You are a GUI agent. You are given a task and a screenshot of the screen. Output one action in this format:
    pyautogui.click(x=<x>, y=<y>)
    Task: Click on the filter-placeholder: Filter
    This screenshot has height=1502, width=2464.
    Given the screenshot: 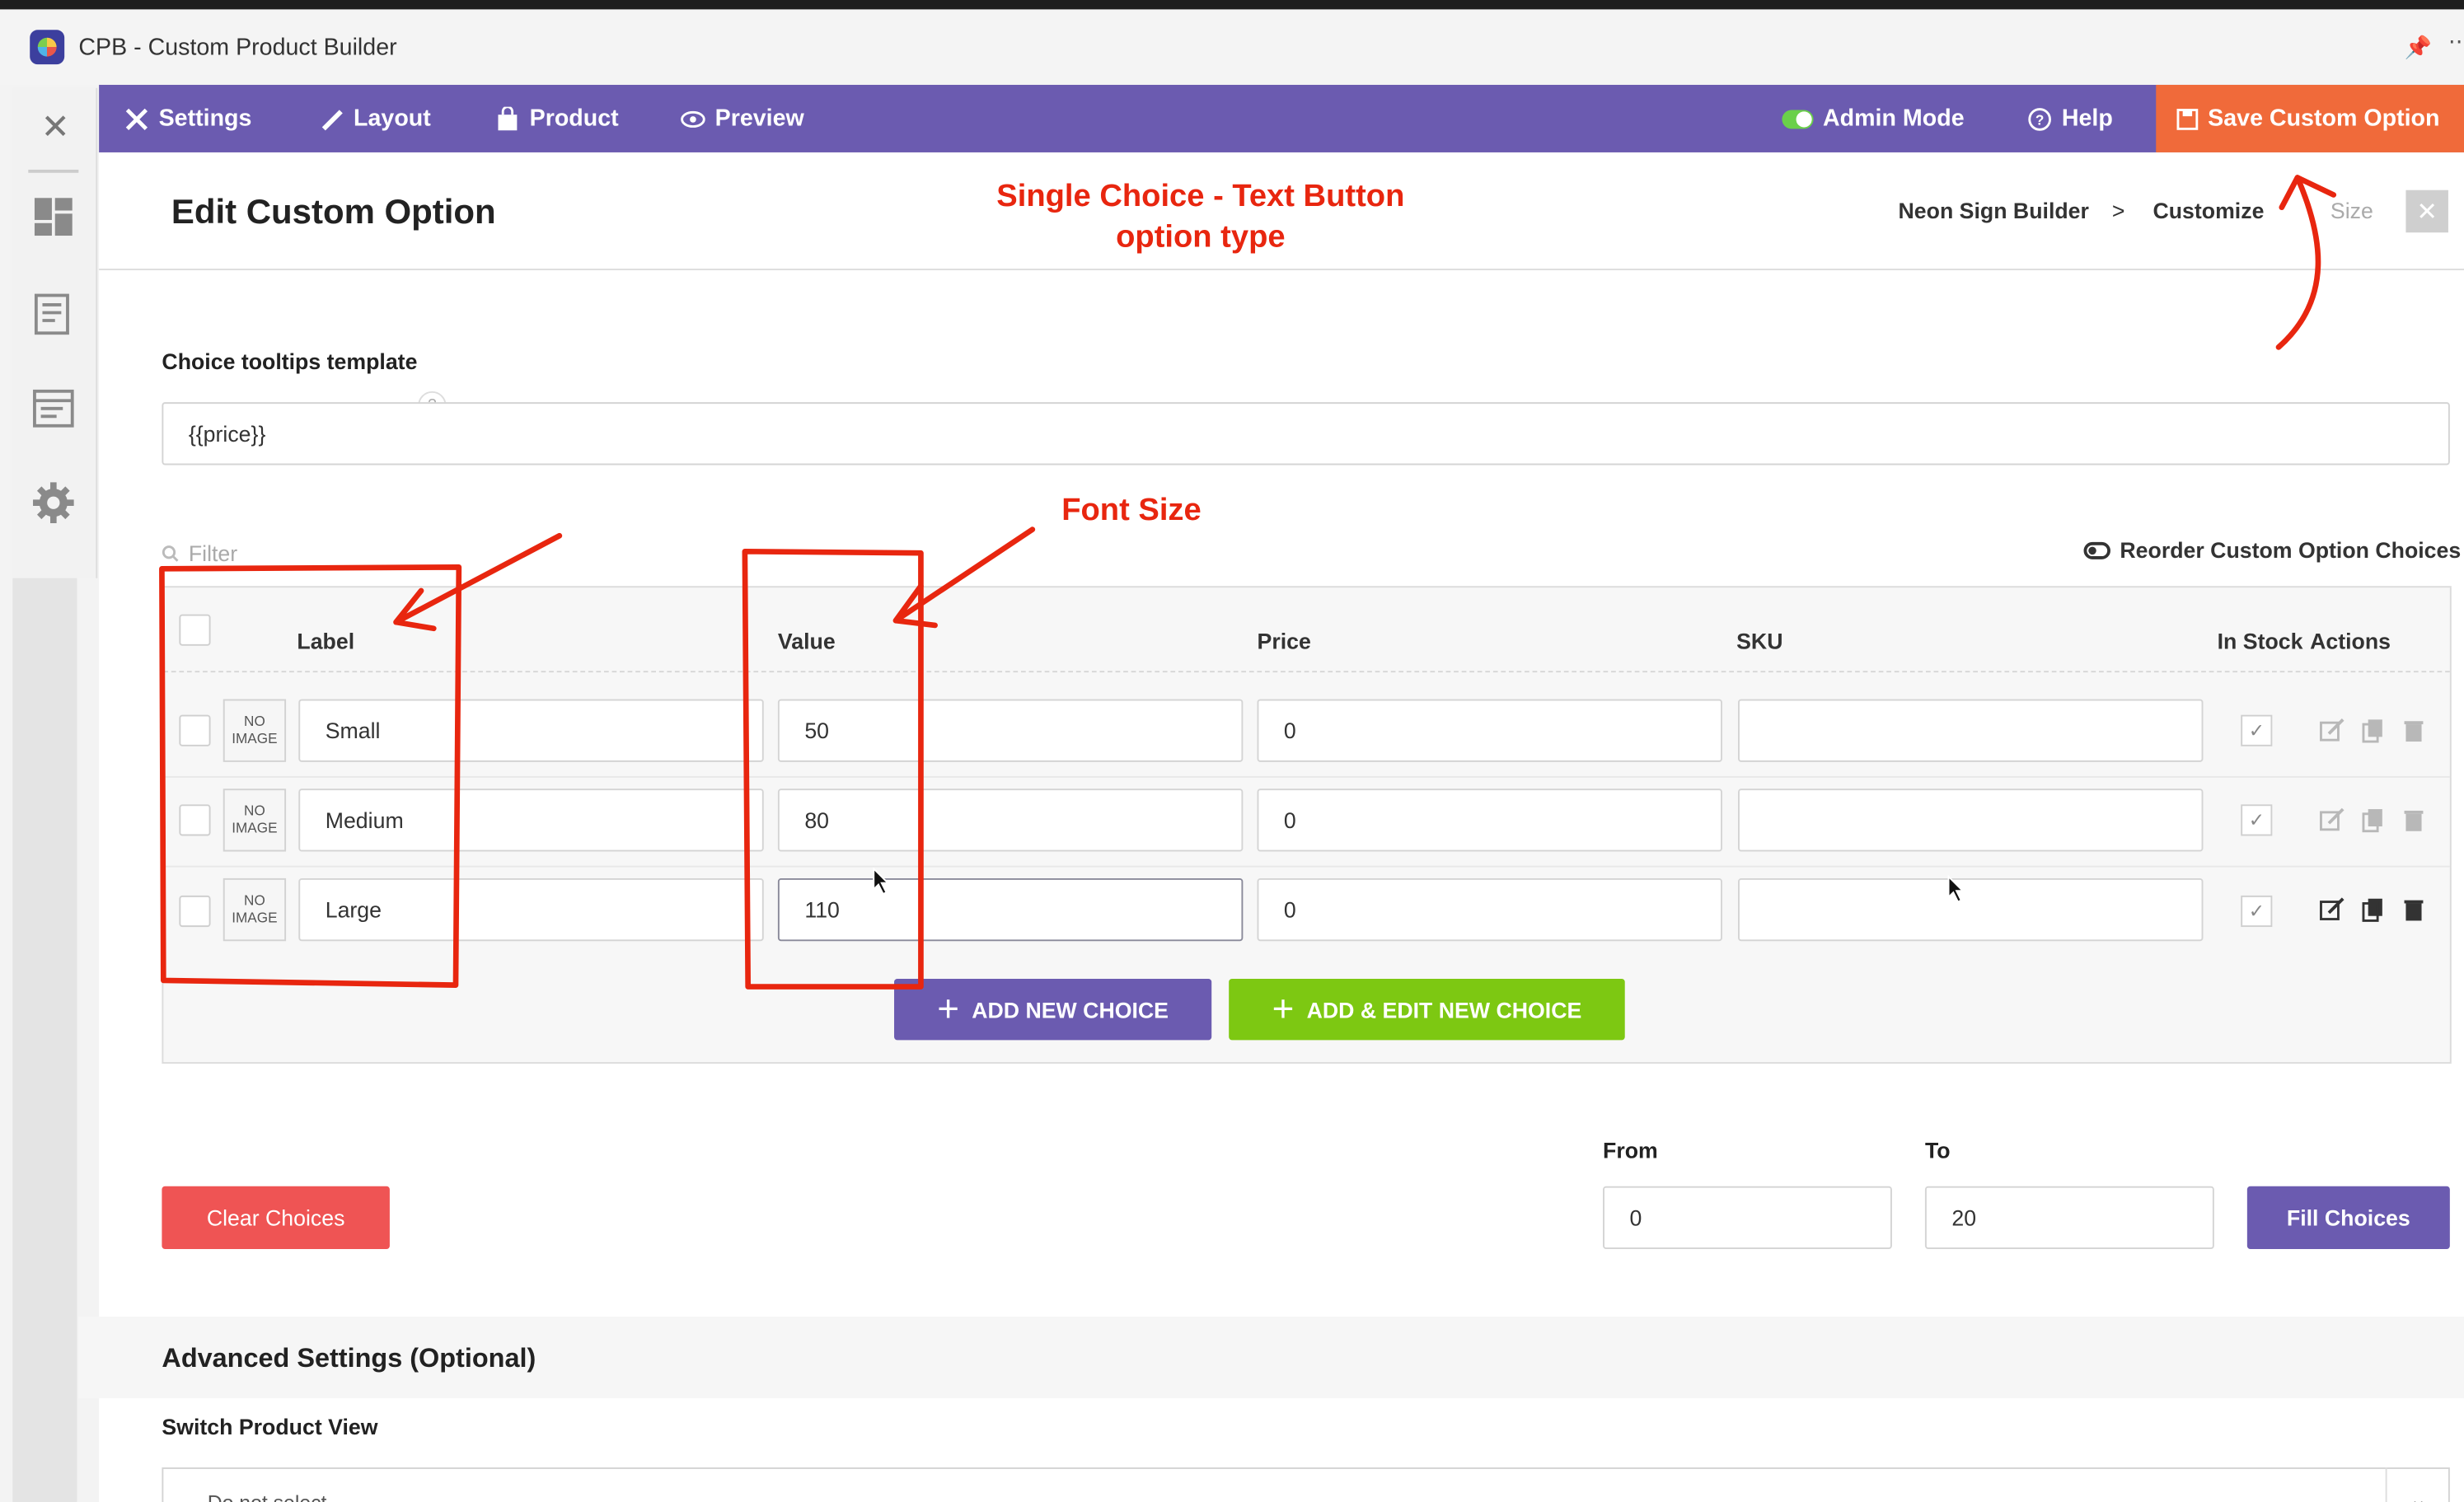 What is the action you would take?
    pyautogui.click(x=213, y=553)
    